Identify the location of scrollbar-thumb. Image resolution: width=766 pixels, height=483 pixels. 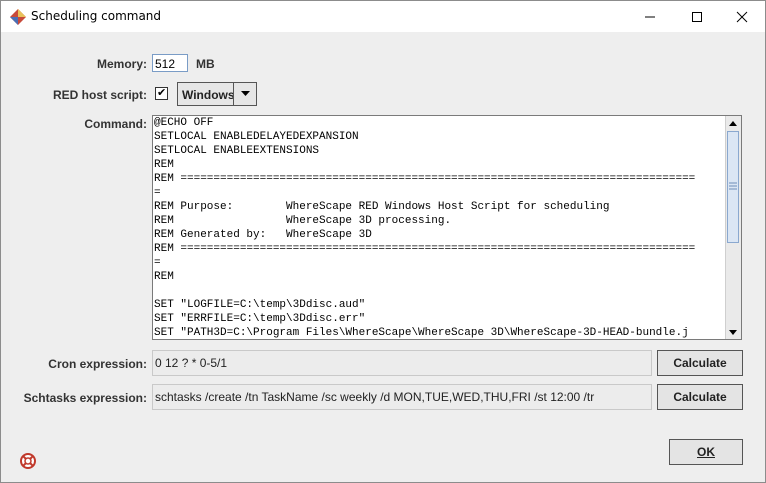
(733, 187).